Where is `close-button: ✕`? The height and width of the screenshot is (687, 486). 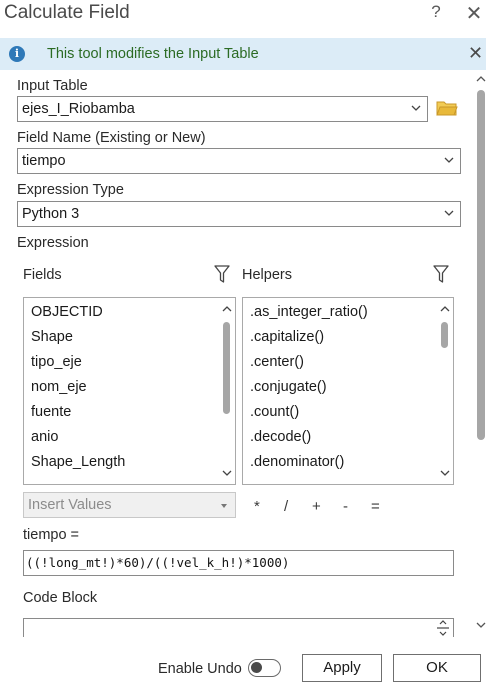
close-button: ✕ is located at coordinates (474, 13).